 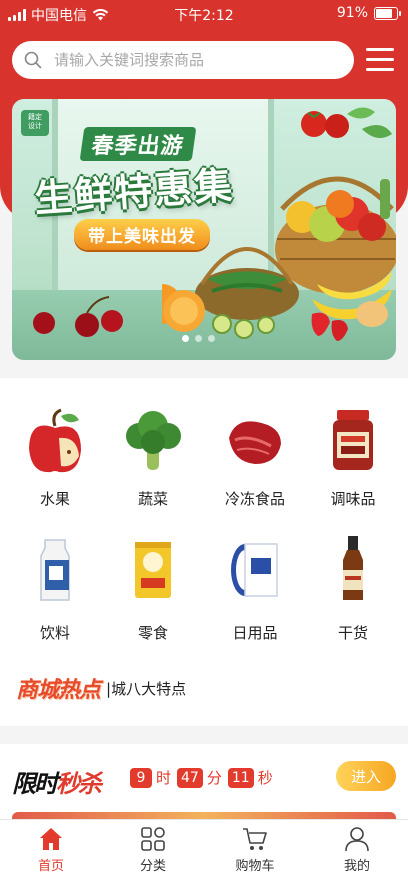 What do you see at coordinates (214, 778) in the screenshot?
I see `countdown-minutes-unit: 分` at bounding box center [214, 778].